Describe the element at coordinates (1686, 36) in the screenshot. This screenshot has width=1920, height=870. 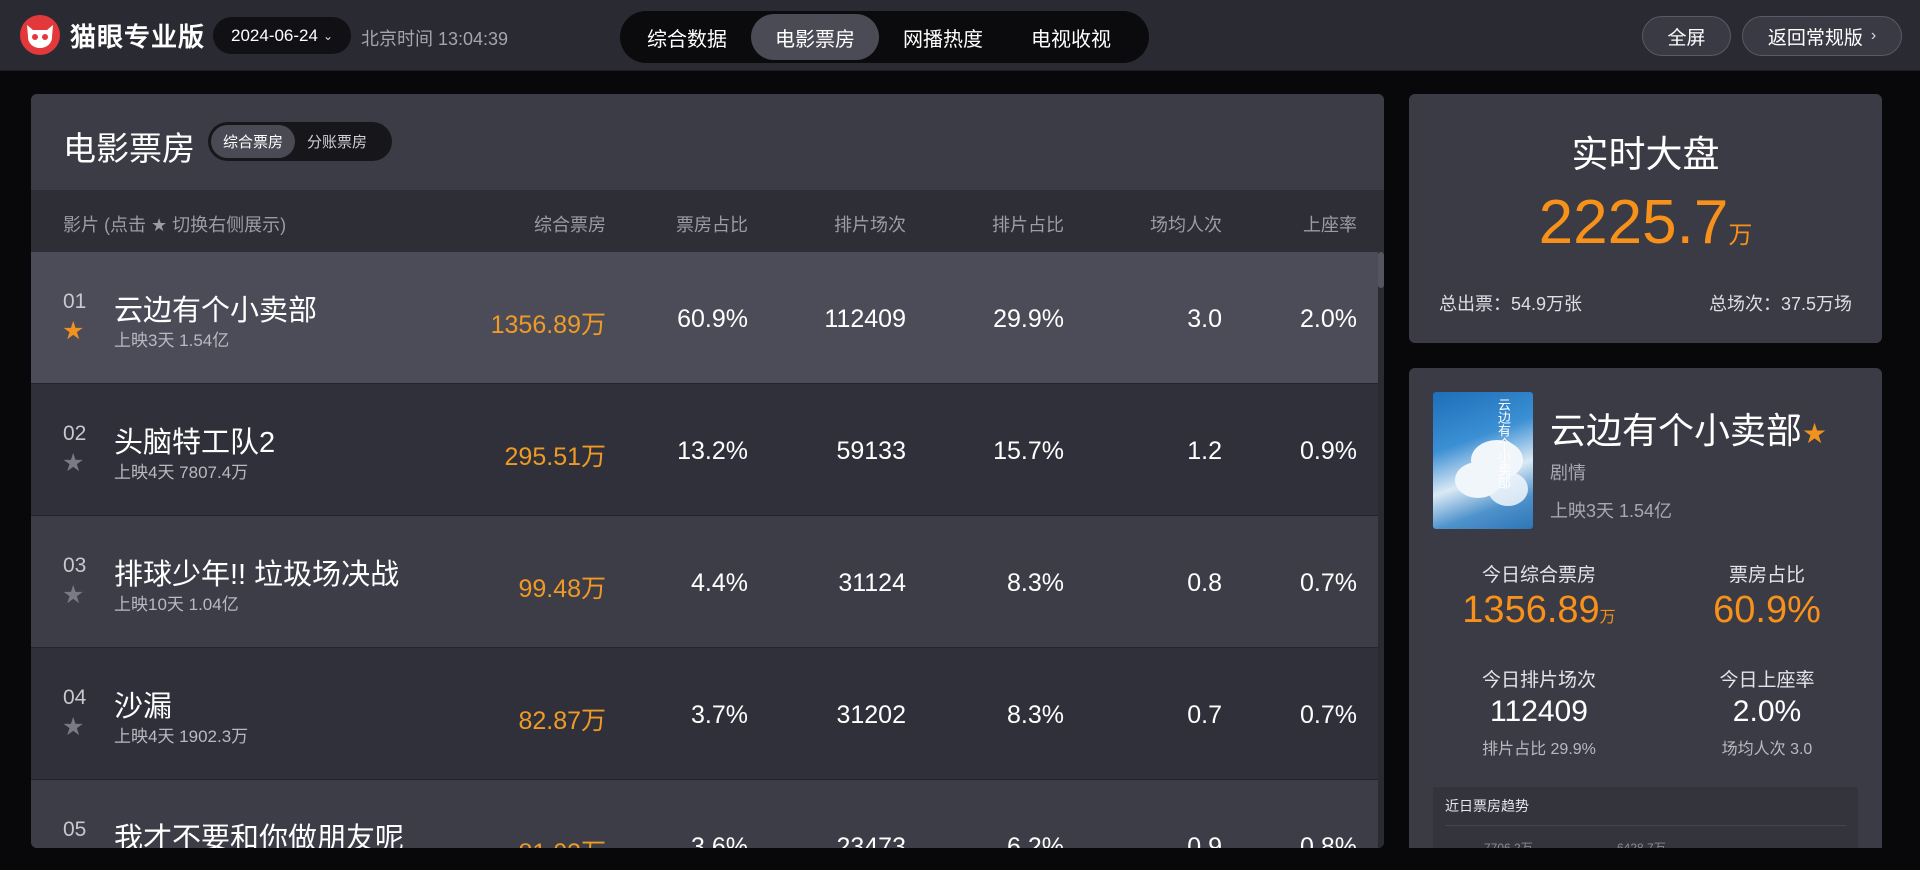
I see `fullscreen-button: 全屏` at that location.